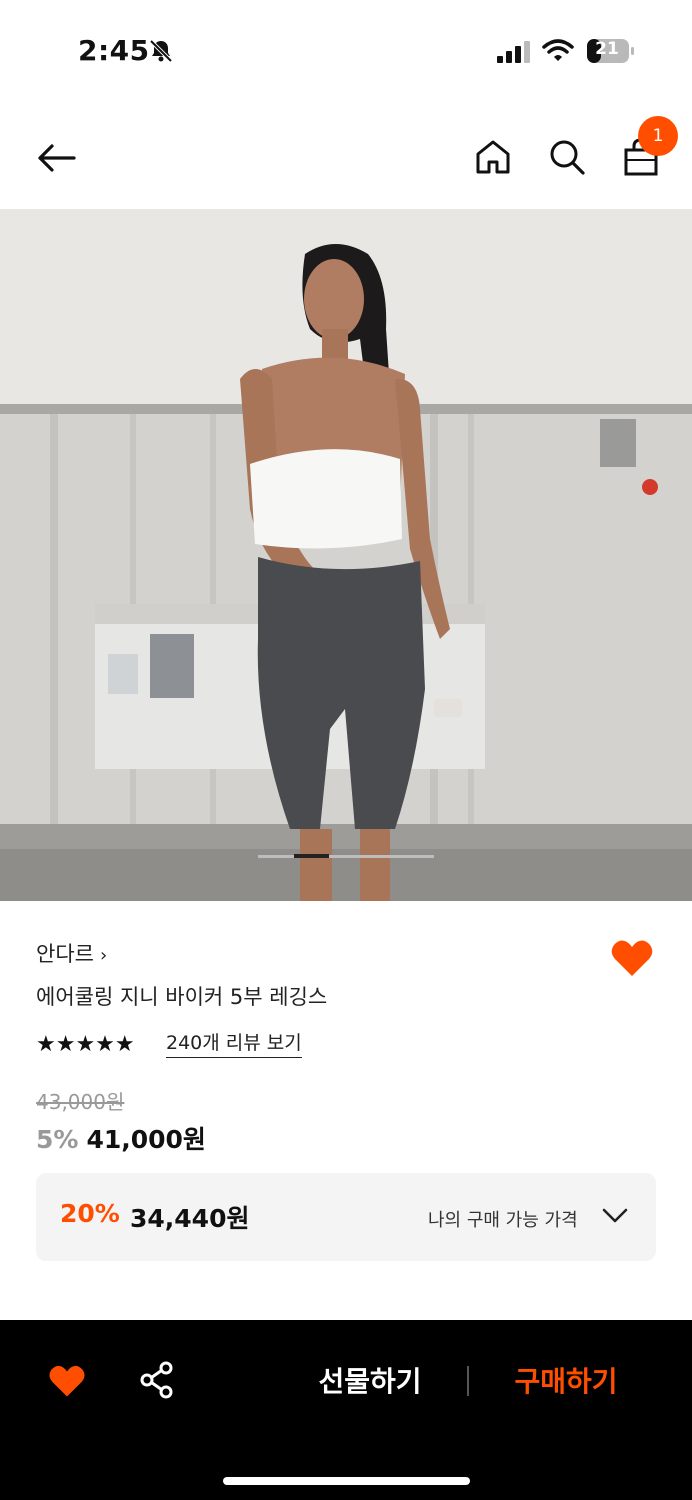 The image size is (692, 1500). I want to click on my-discount-rate: 20%, so click(90, 1213).